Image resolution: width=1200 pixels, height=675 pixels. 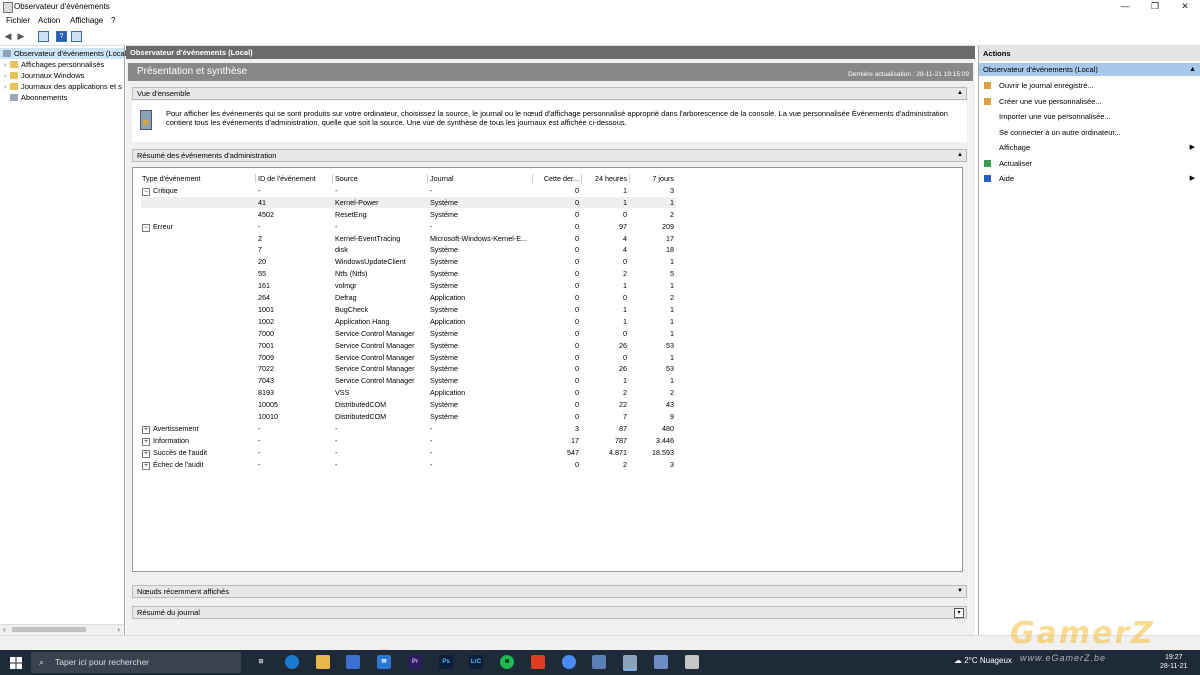 What do you see at coordinates (64, 53) in the screenshot?
I see `tree-root: Observateur d'événements (Local)` at bounding box center [64, 53].